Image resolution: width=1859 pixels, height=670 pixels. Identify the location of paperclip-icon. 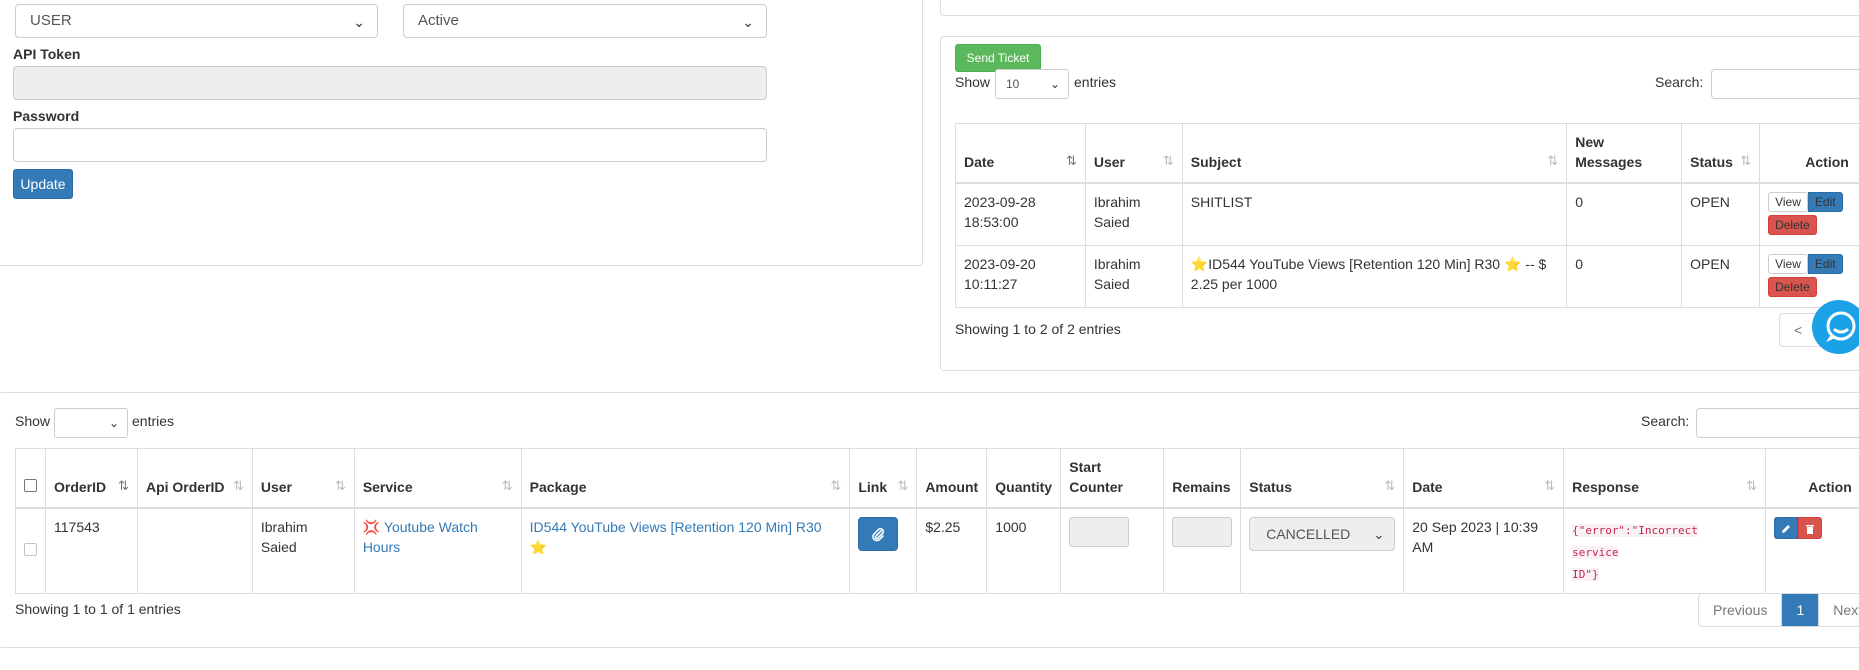
(878, 535).